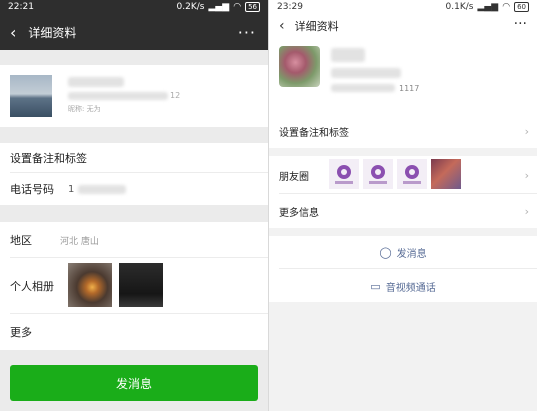 This screenshot has width=537, height=411. What do you see at coordinates (134, 189) in the screenshot?
I see `phone-row: 电话号码 1` at bounding box center [134, 189].